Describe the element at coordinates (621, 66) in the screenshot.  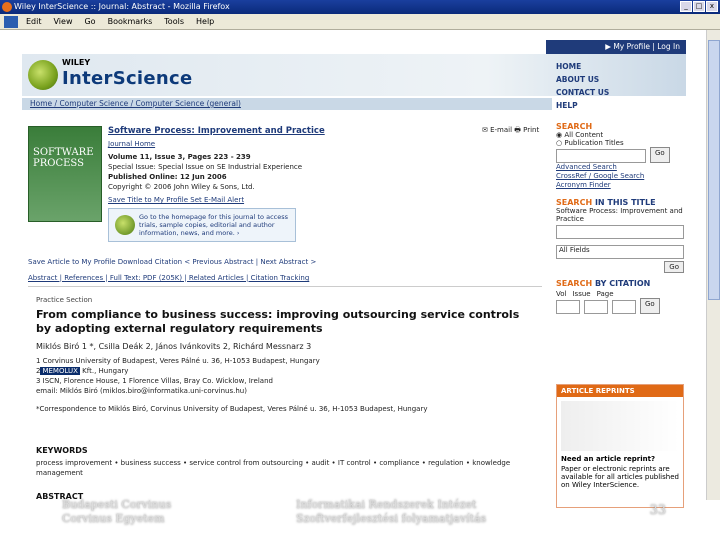
I see `nav-home: HOME` at that location.